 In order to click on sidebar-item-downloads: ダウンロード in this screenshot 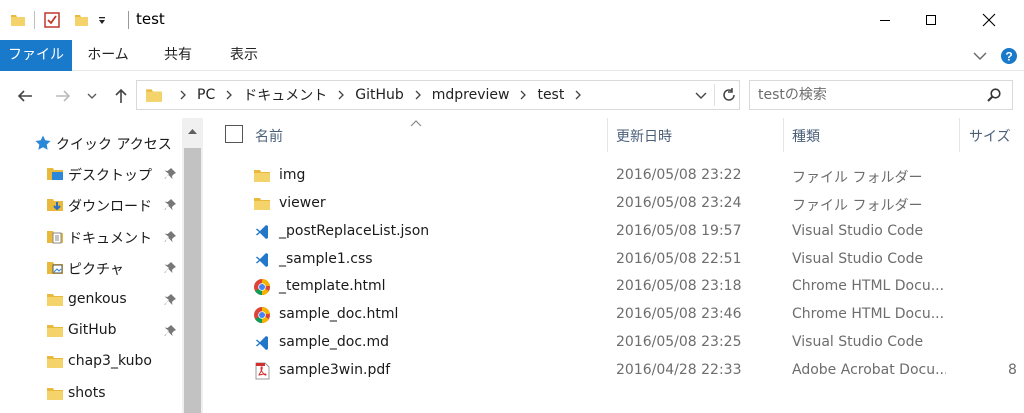, I will do `click(91, 205)`.